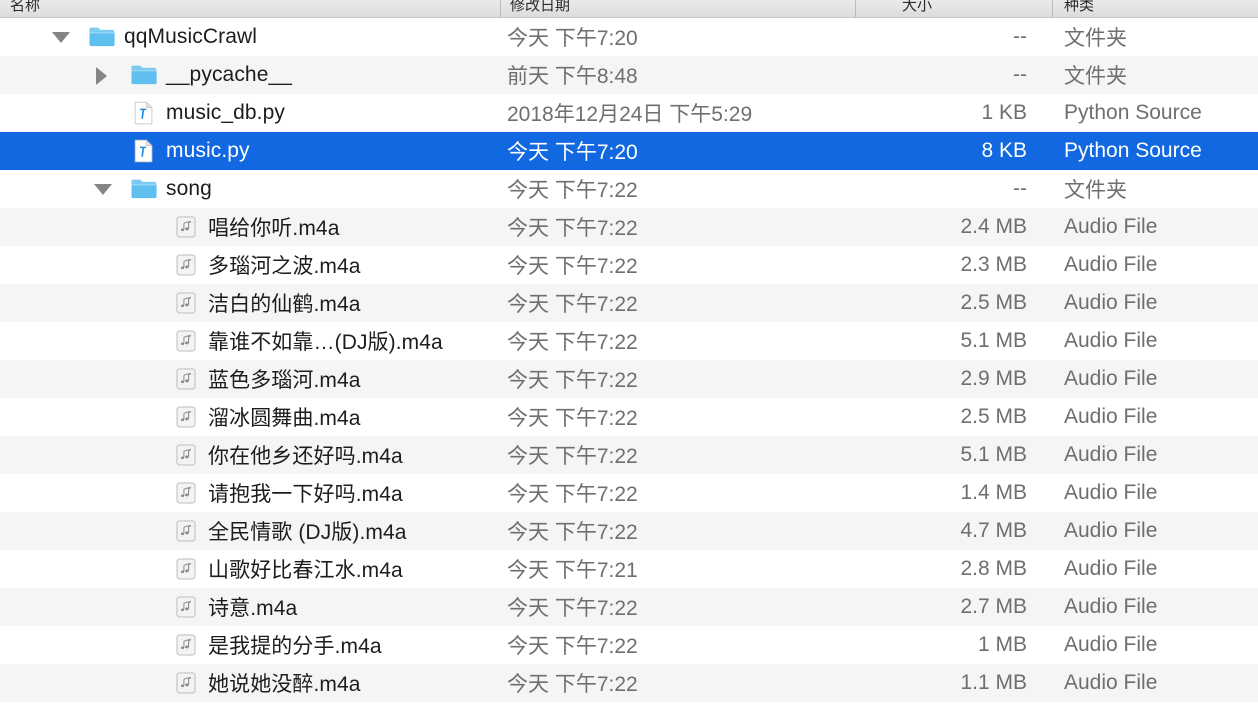 Image resolution: width=1258 pixels, height=706 pixels. I want to click on column-divider-name-date, so click(500, 8).